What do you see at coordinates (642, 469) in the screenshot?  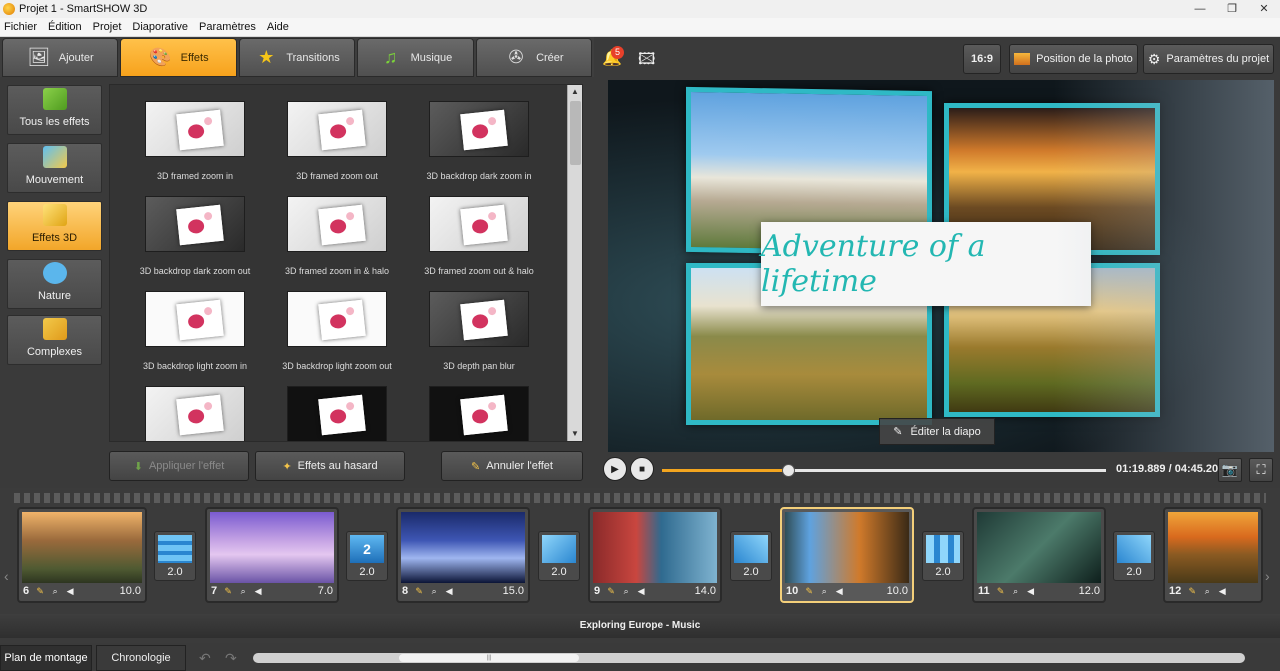 I see `stop-button: ■` at bounding box center [642, 469].